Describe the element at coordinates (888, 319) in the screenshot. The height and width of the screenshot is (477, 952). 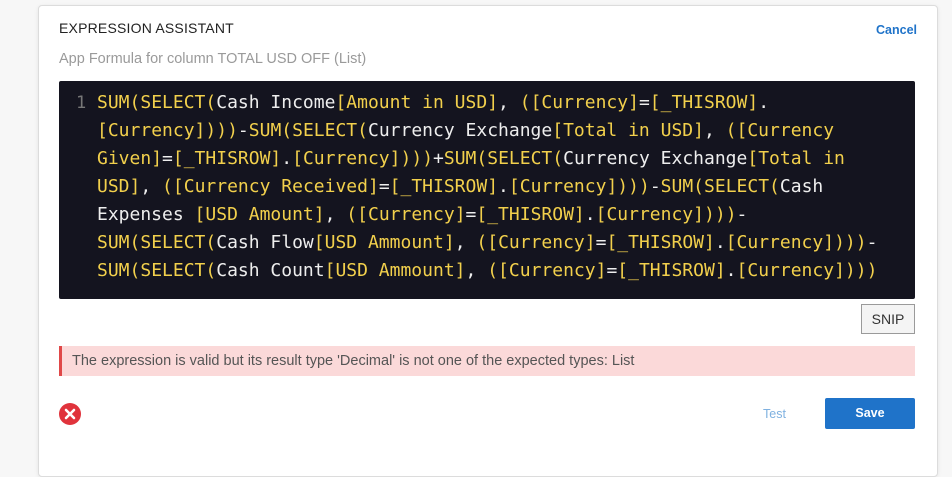
I see `snip-button: SNIP` at that location.